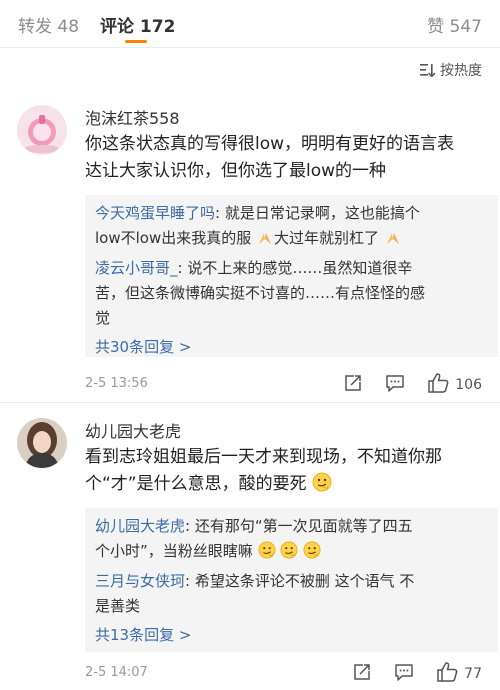 The width and height of the screenshot is (500, 690). What do you see at coordinates (459, 674) in the screenshot?
I see `like-button: 77` at bounding box center [459, 674].